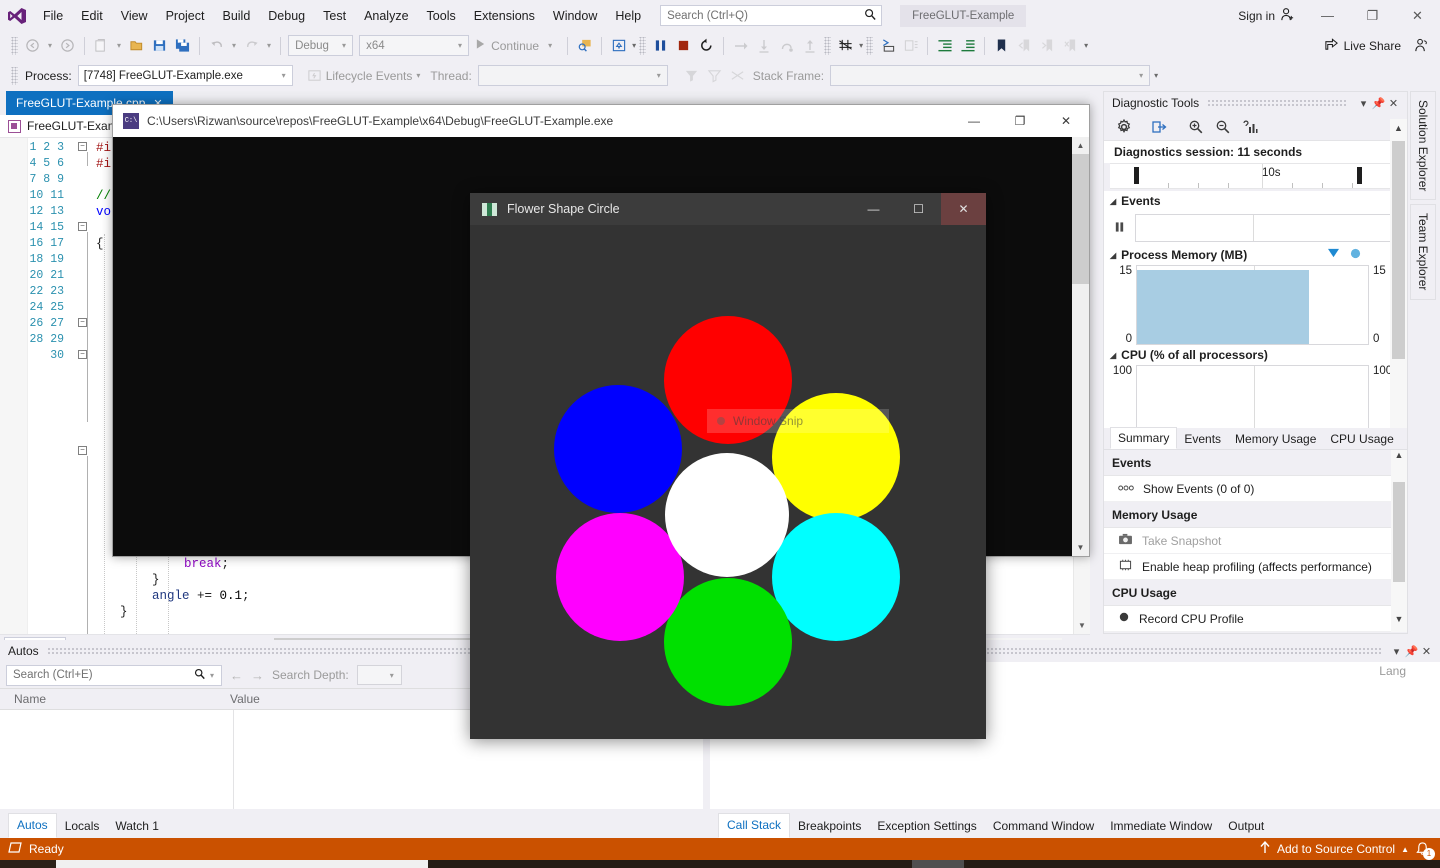 The width and height of the screenshot is (1440, 868). I want to click on stack-frame-select: ▾, so click(990, 75).